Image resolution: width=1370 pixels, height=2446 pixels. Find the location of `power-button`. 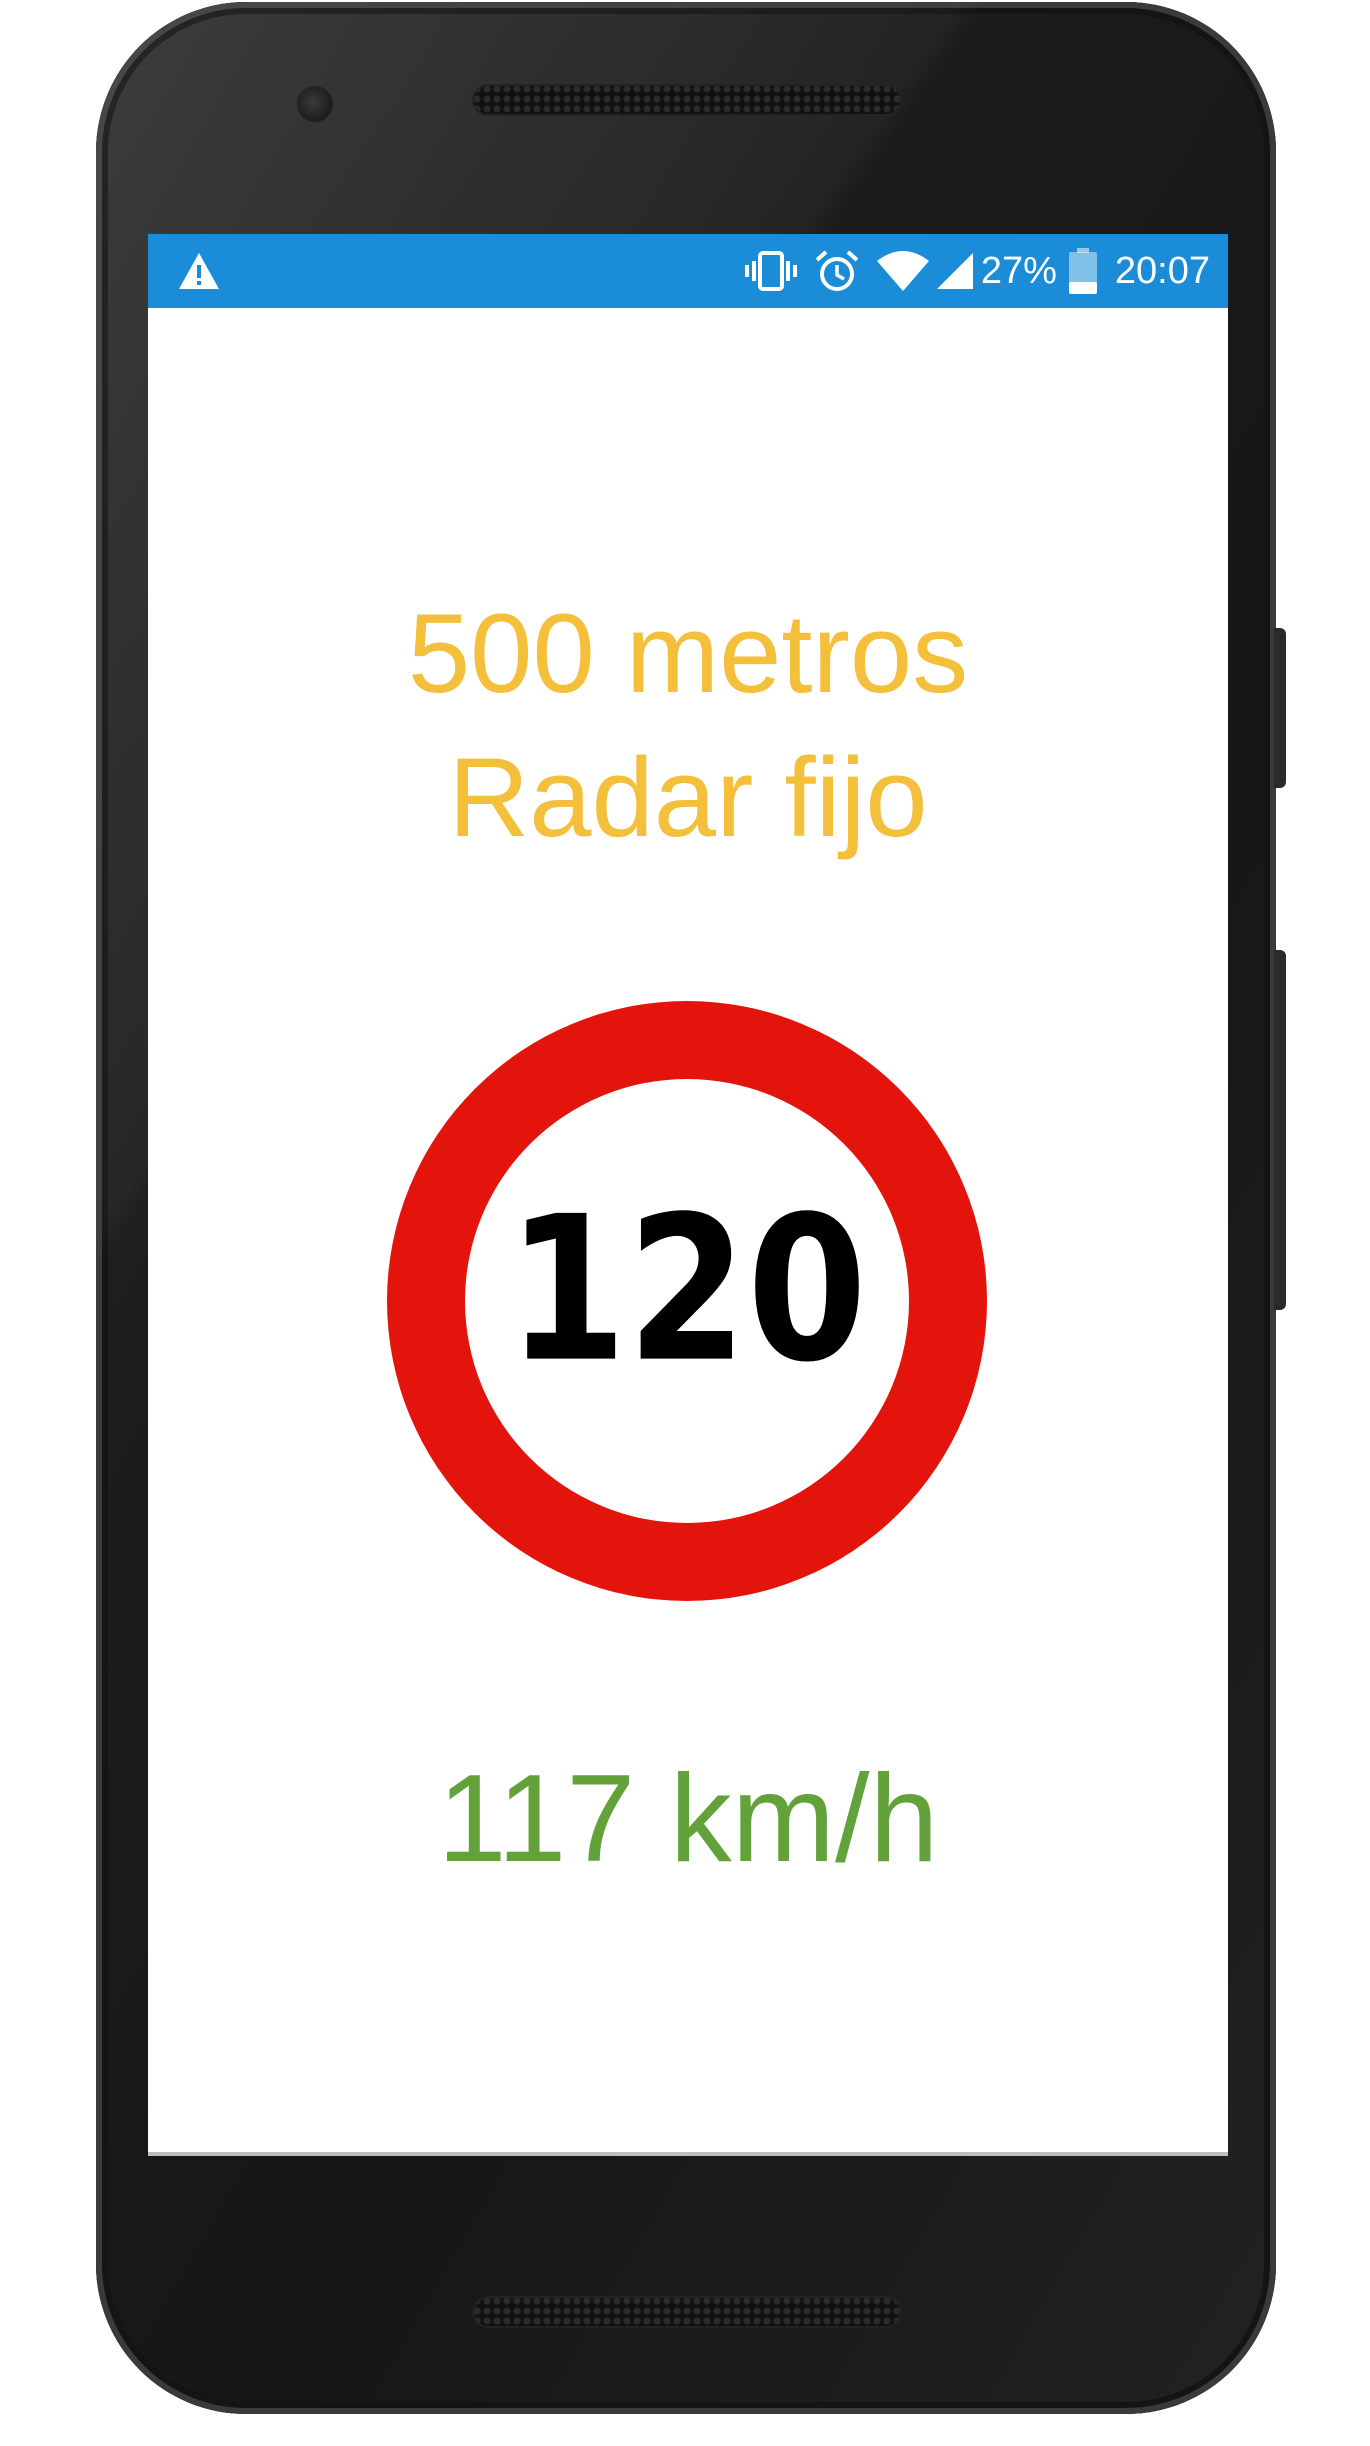

power-button is located at coordinates (1280, 708).